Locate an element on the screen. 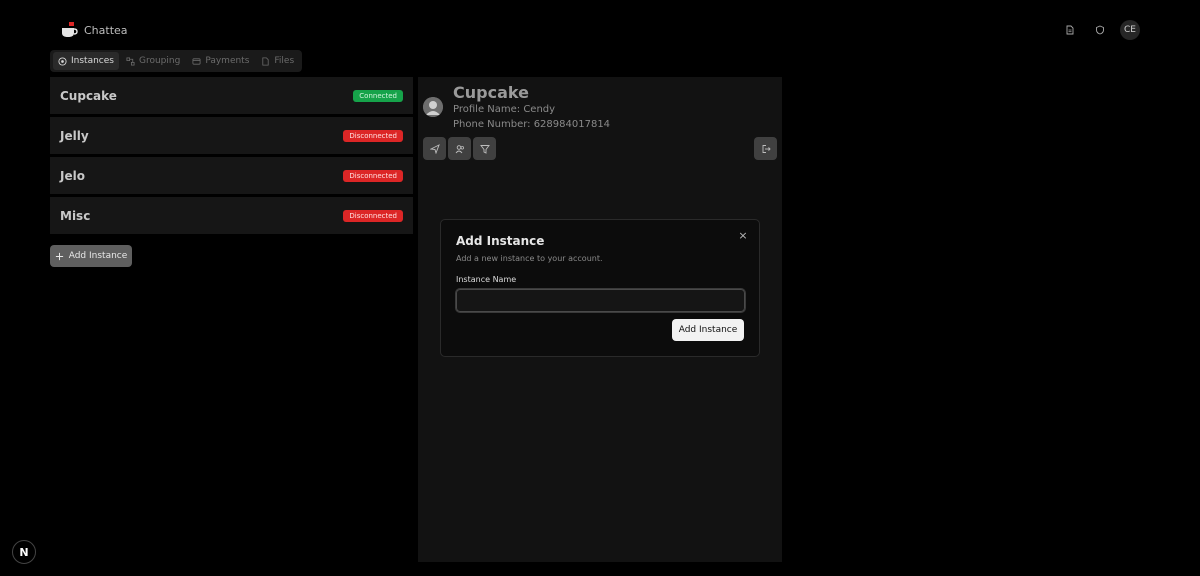  close-icon: × is located at coordinates (743, 236).